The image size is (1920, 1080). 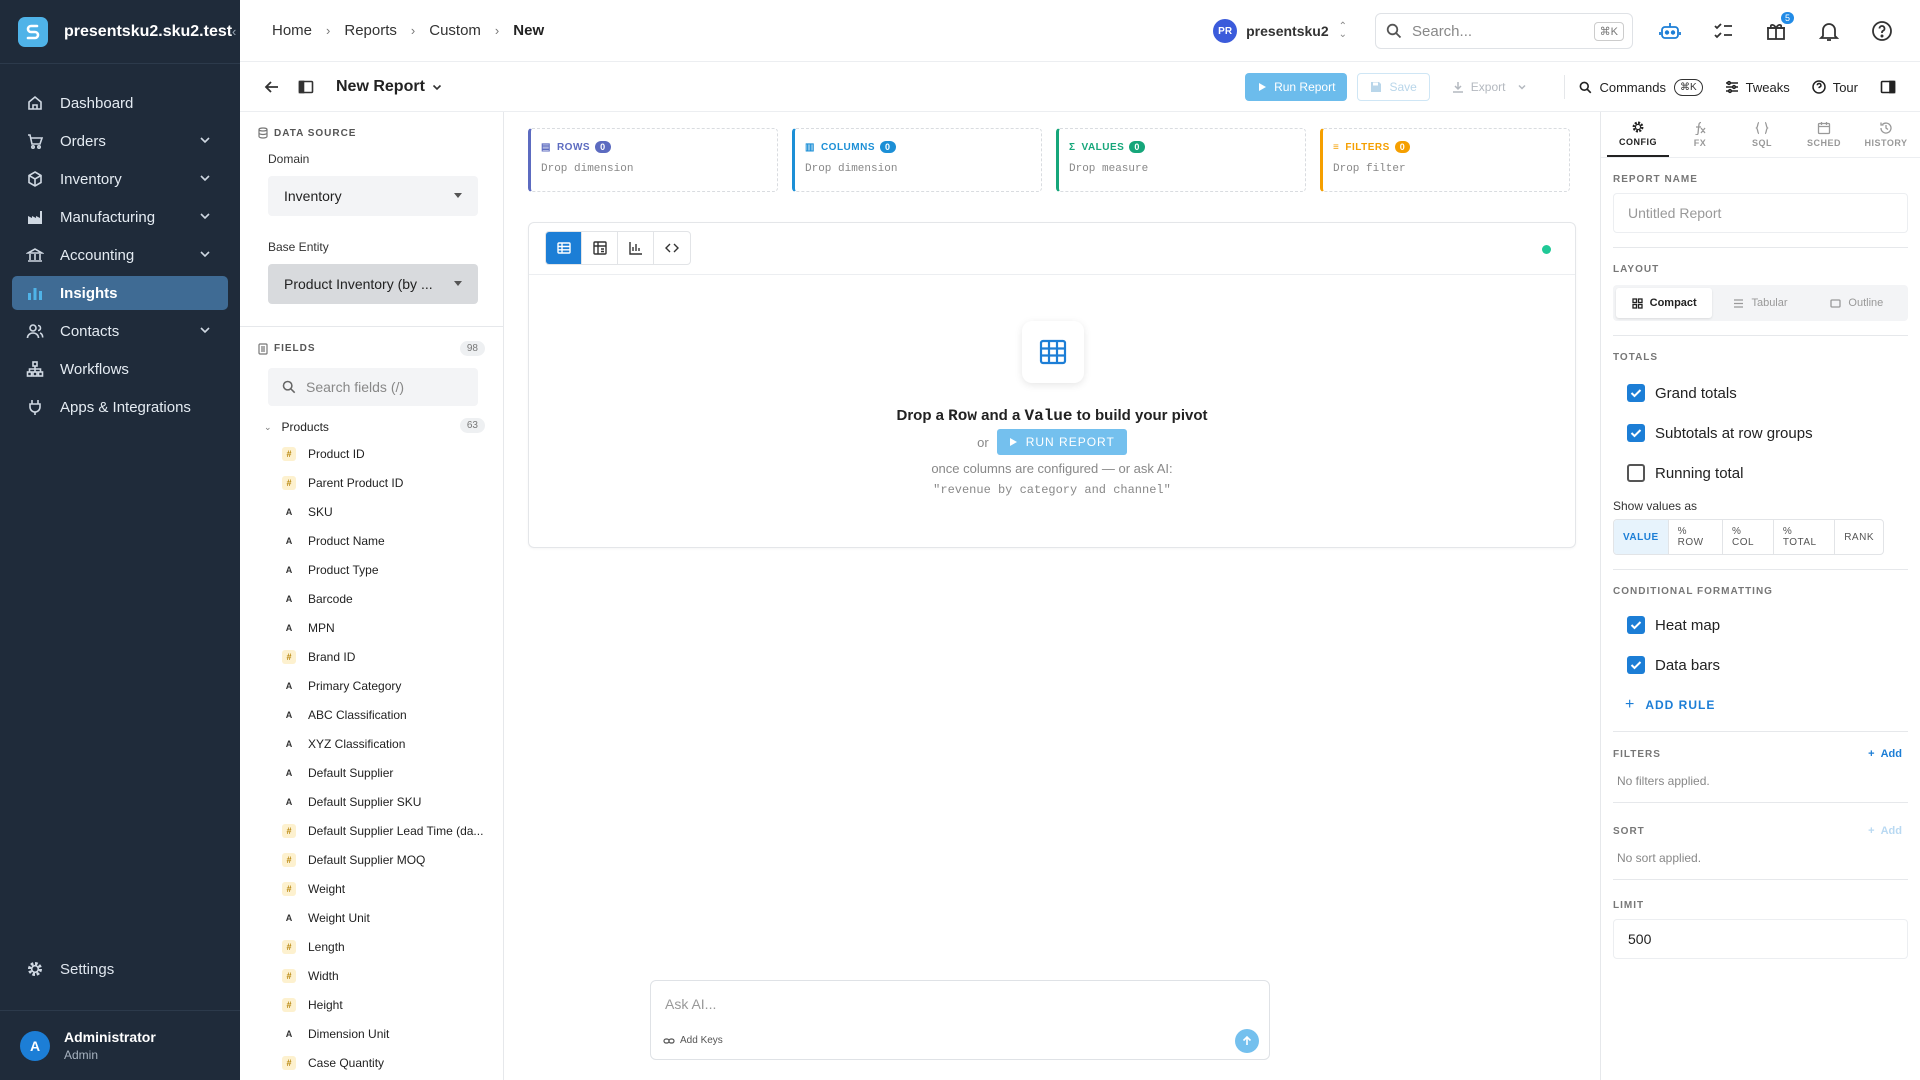 I want to click on global-search: Search... ⌘K, so click(x=1504, y=31).